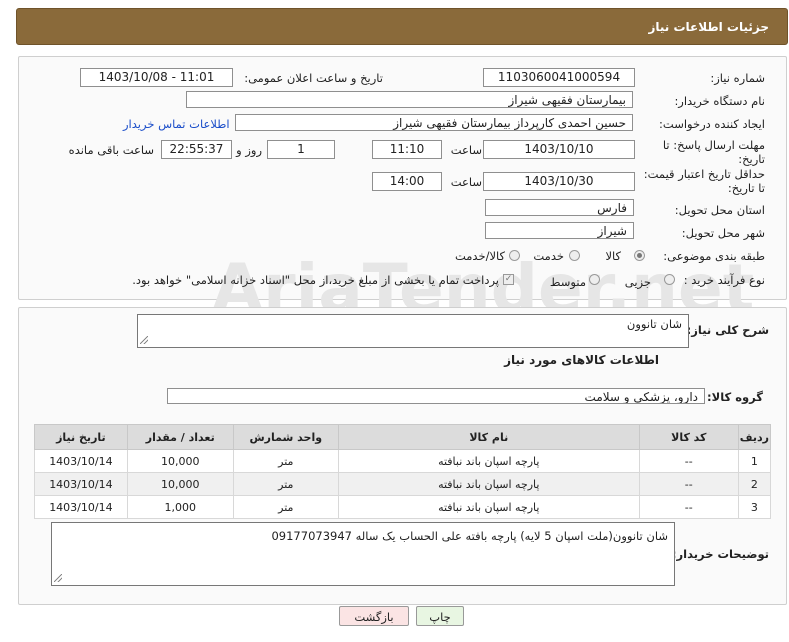  I want to click on treasury-payment-checkbox: ✓, so click(508, 279).